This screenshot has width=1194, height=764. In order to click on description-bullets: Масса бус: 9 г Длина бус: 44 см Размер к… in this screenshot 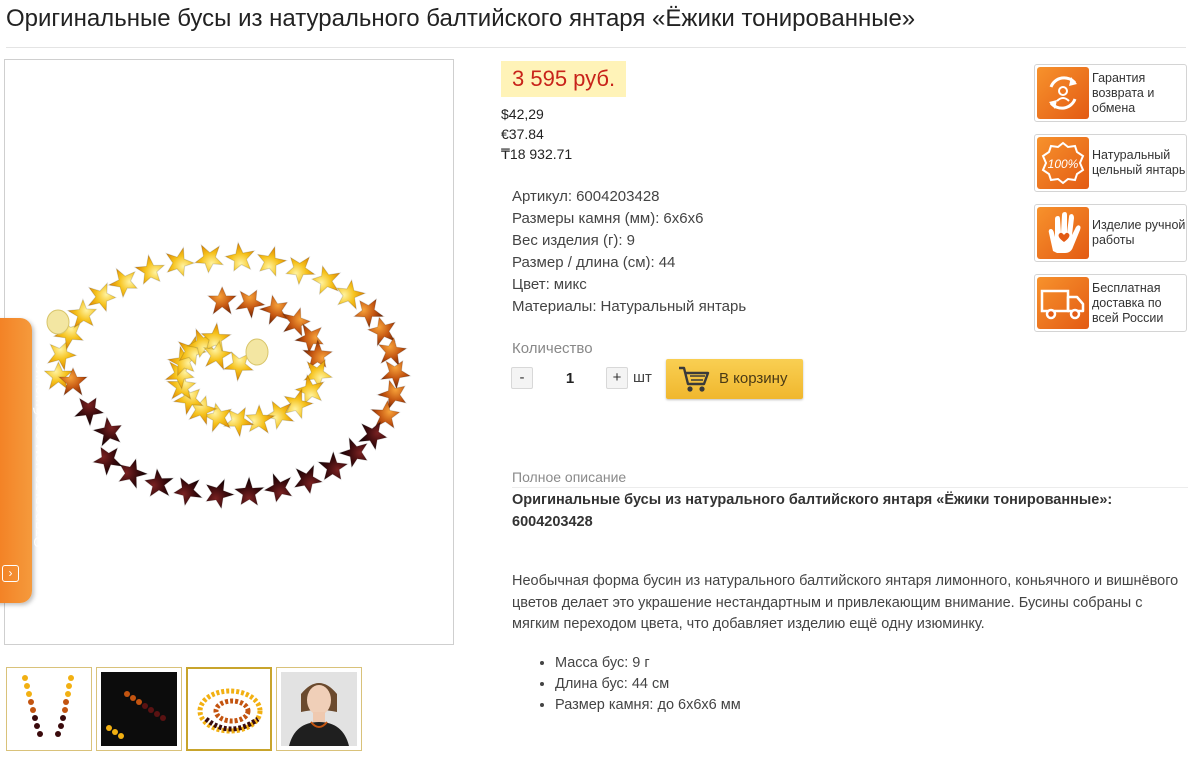, I will do `click(626, 684)`.